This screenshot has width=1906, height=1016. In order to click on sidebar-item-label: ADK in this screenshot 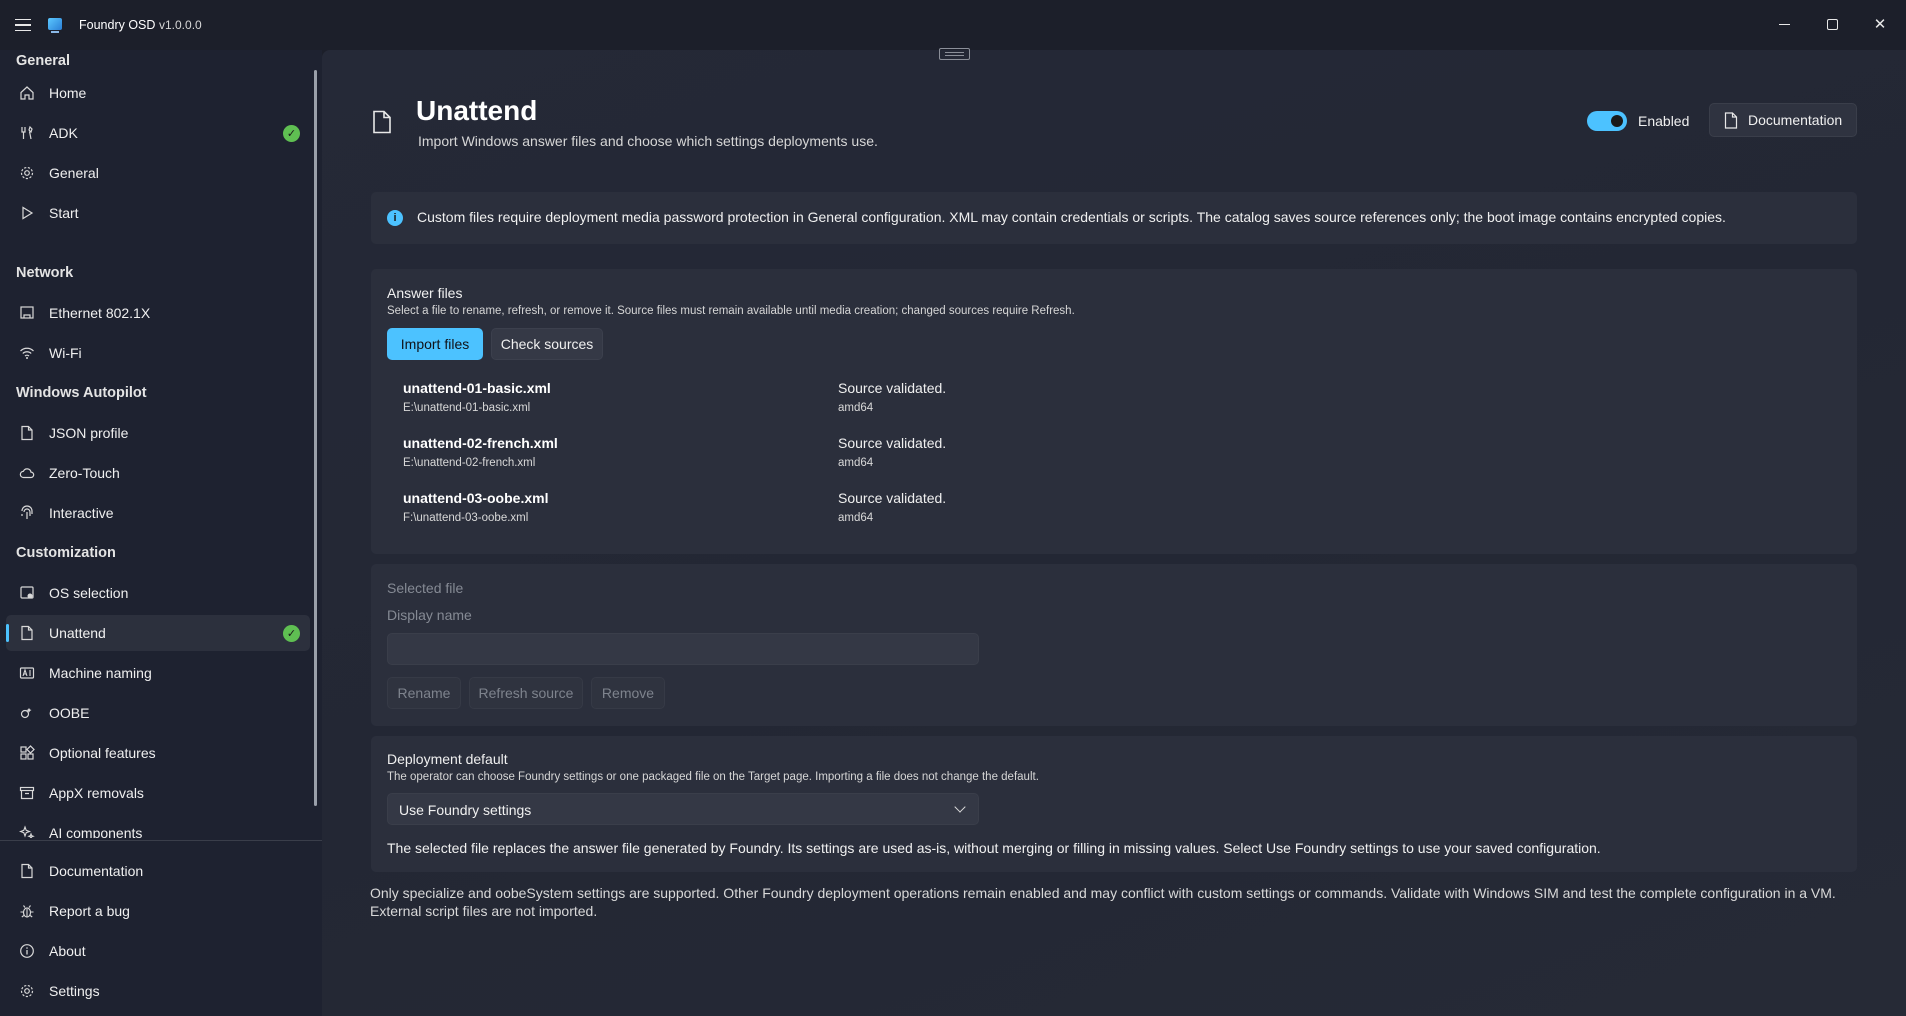, I will do `click(63, 133)`.